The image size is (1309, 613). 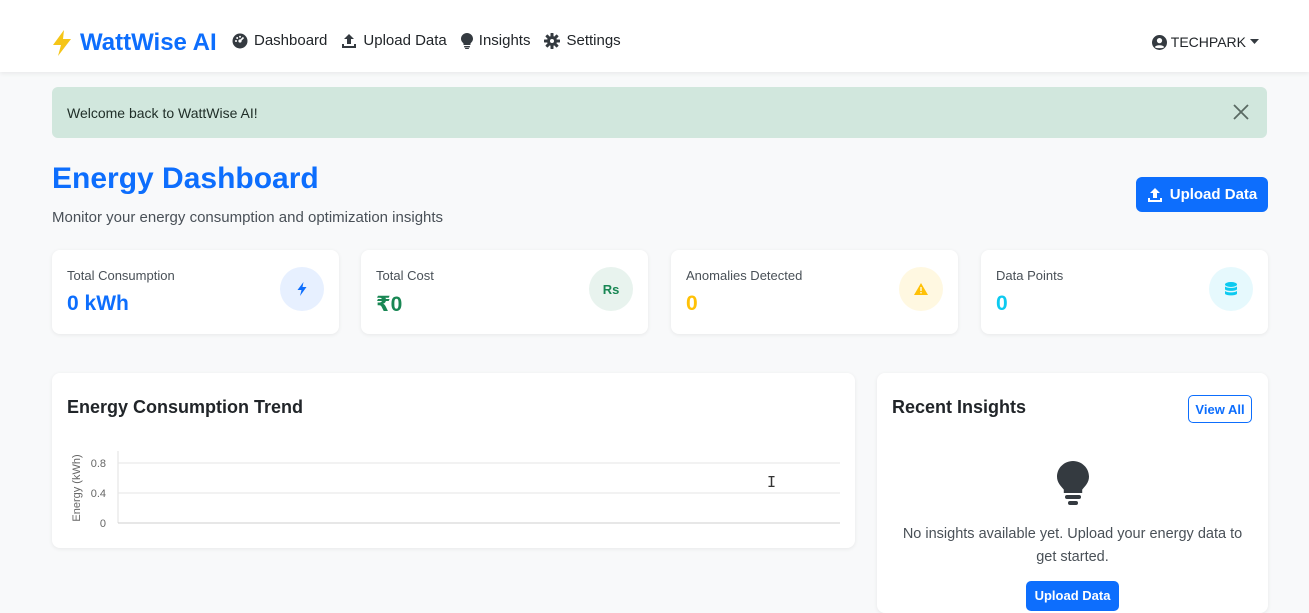 I want to click on stat-card-total-consumption: Total Consumption 0 kWh, so click(x=195, y=292).